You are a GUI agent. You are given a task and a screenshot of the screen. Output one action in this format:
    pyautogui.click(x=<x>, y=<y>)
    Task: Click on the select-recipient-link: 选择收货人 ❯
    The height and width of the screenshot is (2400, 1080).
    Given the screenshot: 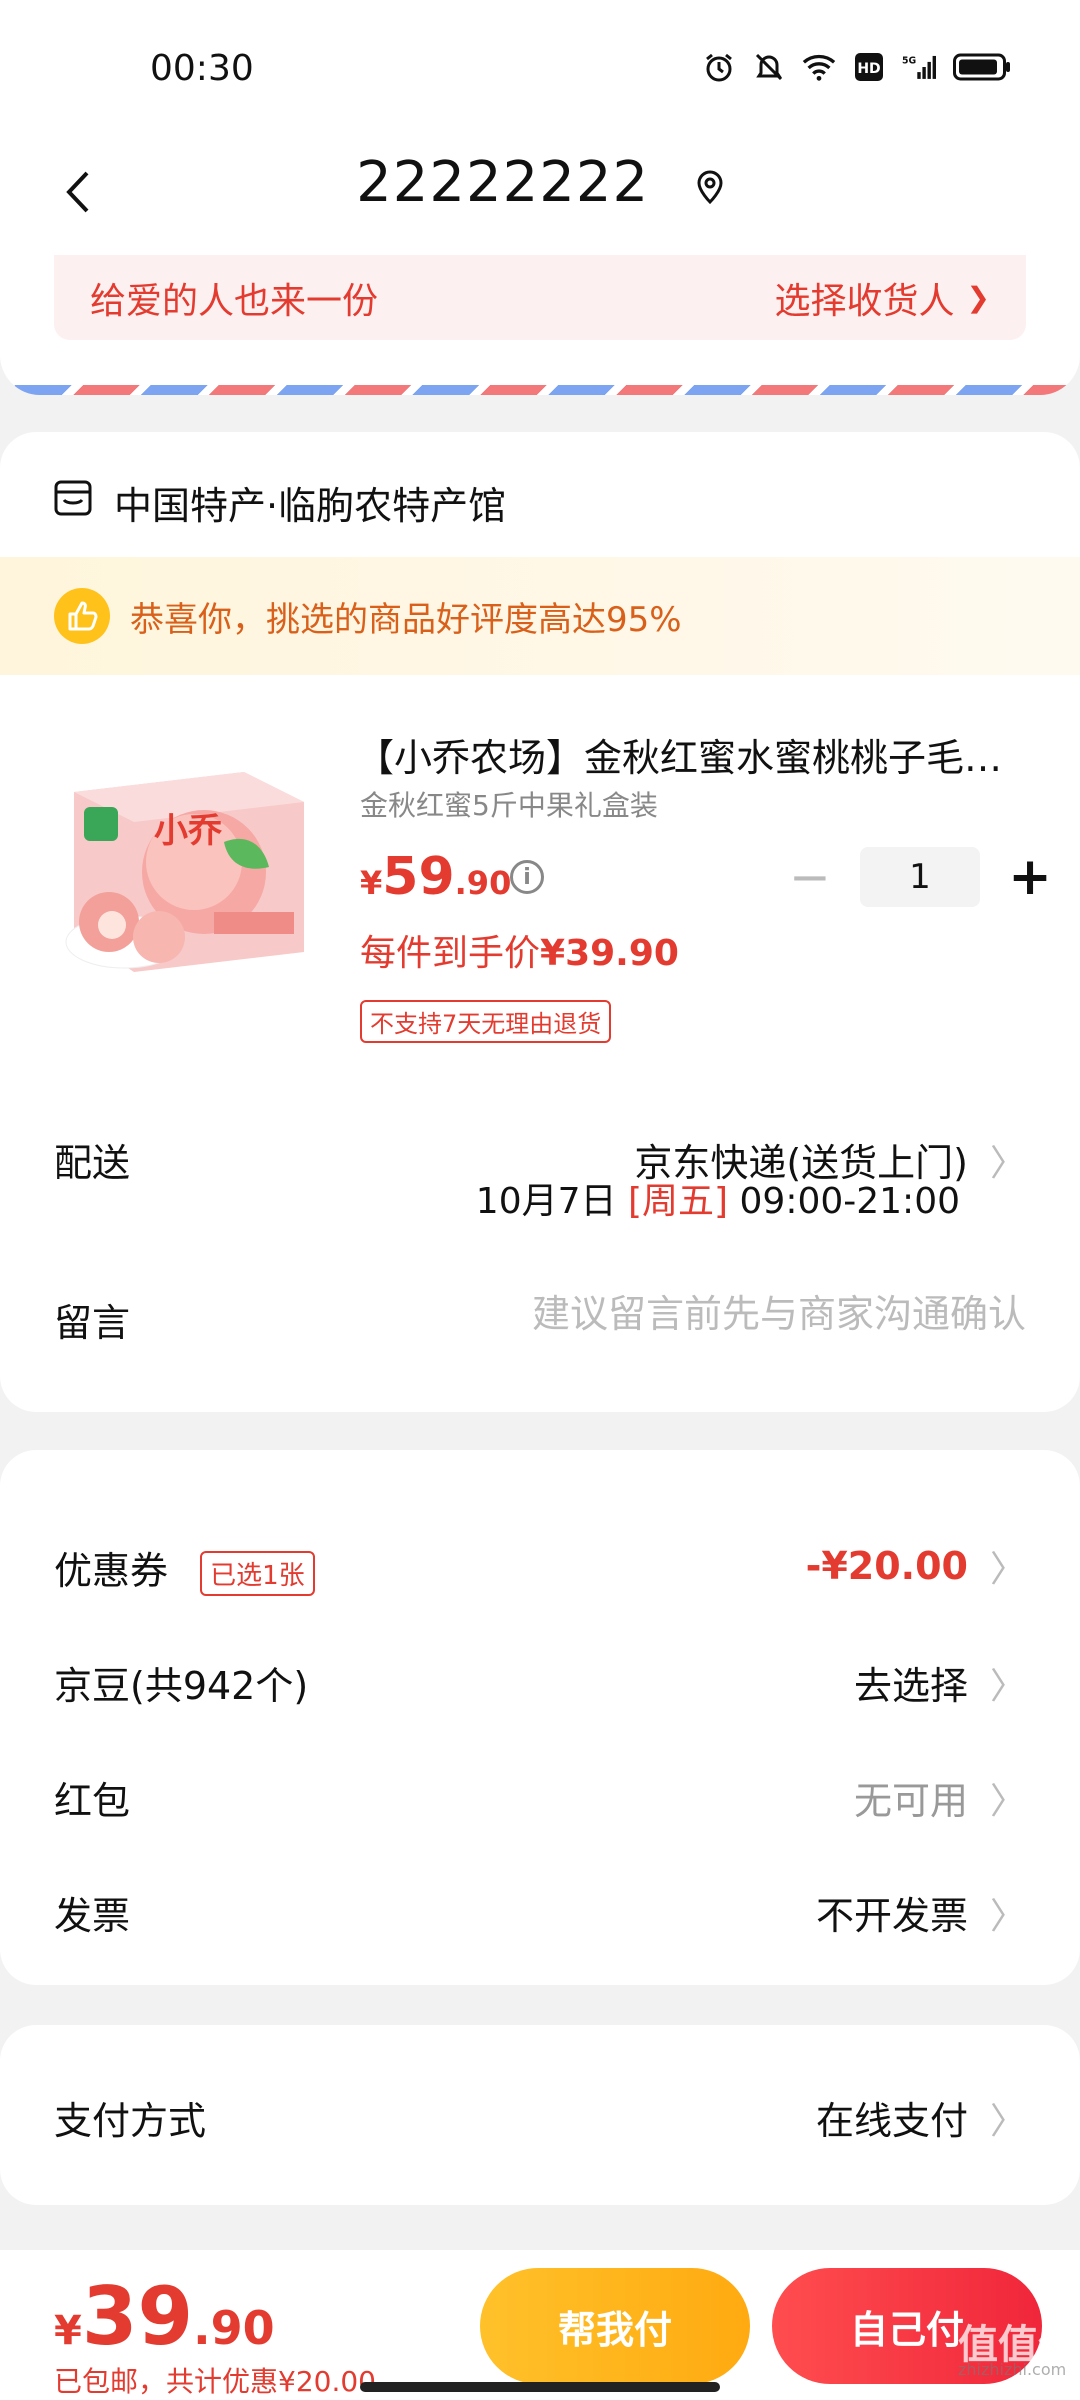 What is the action you would take?
    pyautogui.click(x=882, y=298)
    